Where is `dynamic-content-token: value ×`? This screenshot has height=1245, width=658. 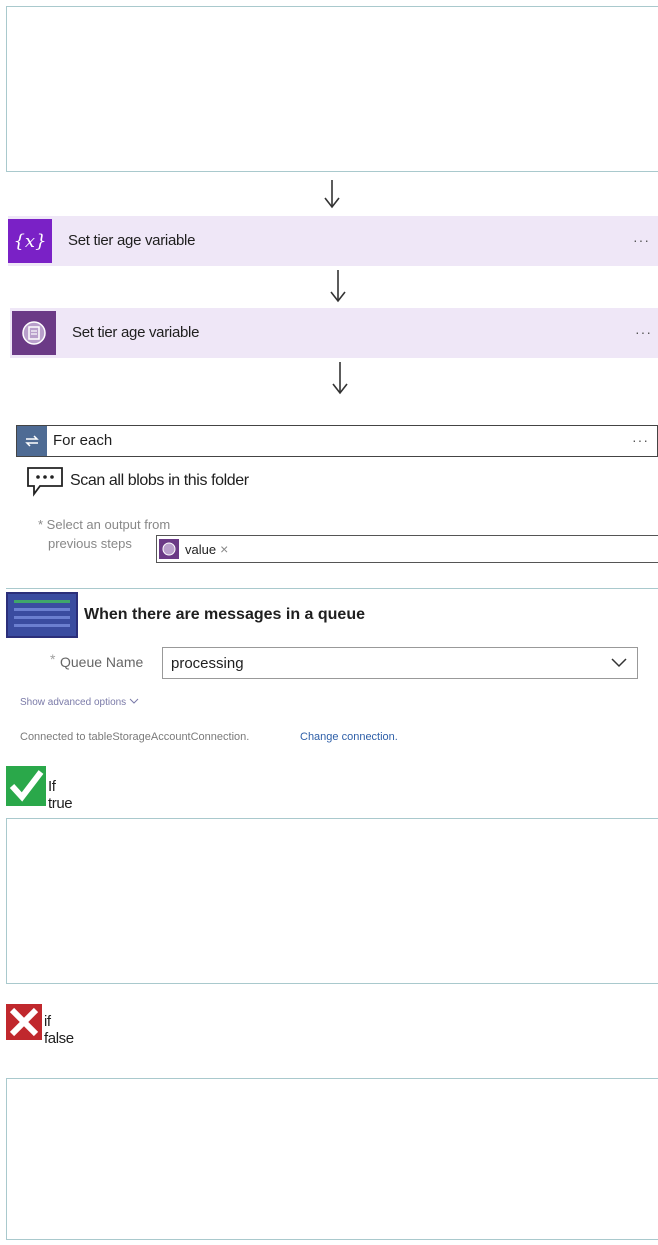
dynamic-content-token: value × is located at coordinates (193, 549).